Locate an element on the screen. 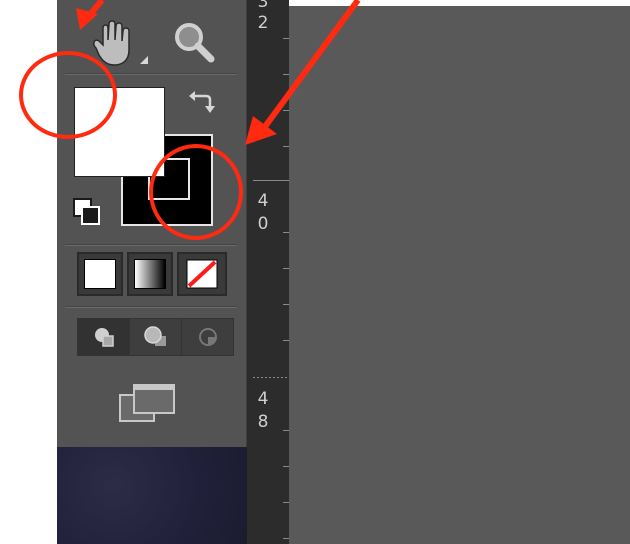 The width and height of the screenshot is (630, 544). none-mode-button is located at coordinates (202, 274).